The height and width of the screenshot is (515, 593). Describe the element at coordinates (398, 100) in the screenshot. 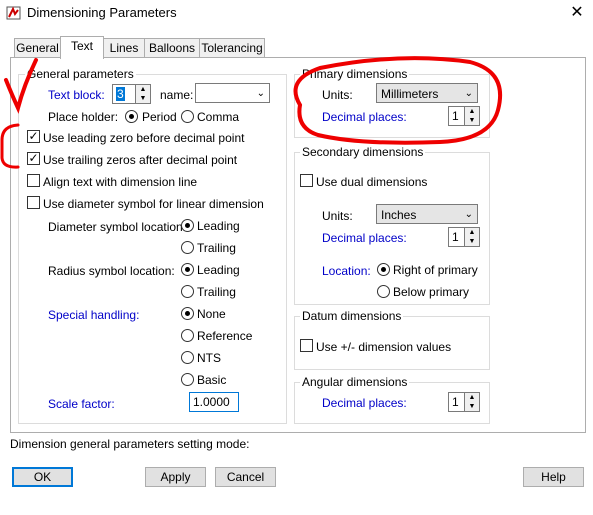

I see `red-ellipse-annotation` at that location.